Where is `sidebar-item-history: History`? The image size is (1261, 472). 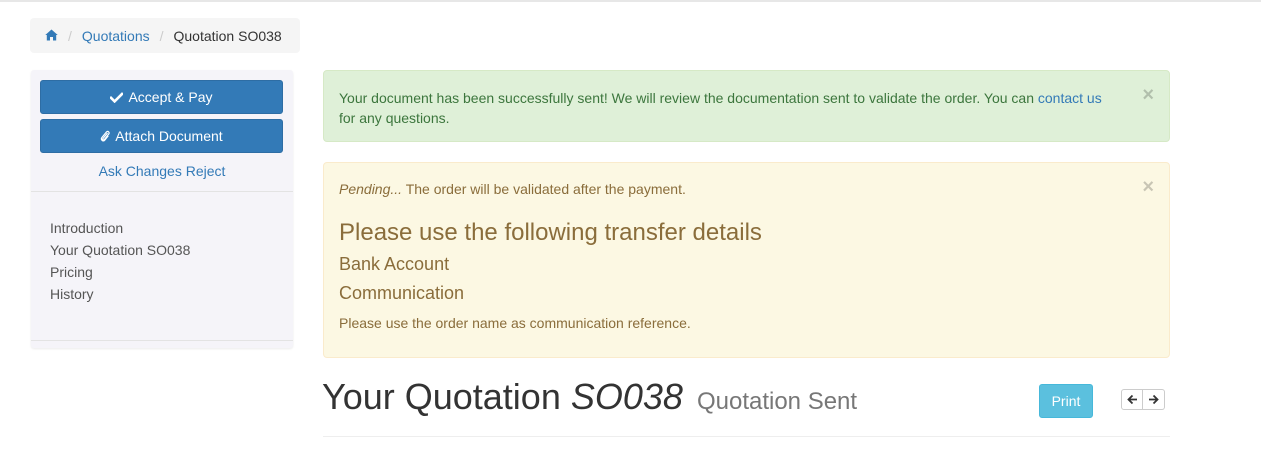 sidebar-item-history: History is located at coordinates (120, 294).